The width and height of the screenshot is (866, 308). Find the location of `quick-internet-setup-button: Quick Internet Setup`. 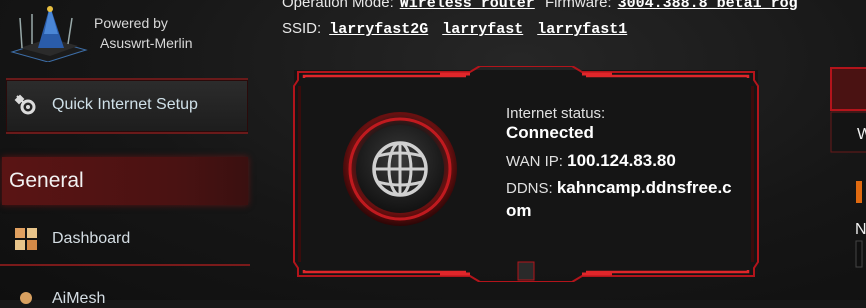

quick-internet-setup-button: Quick Internet Setup is located at coordinates (127, 106).